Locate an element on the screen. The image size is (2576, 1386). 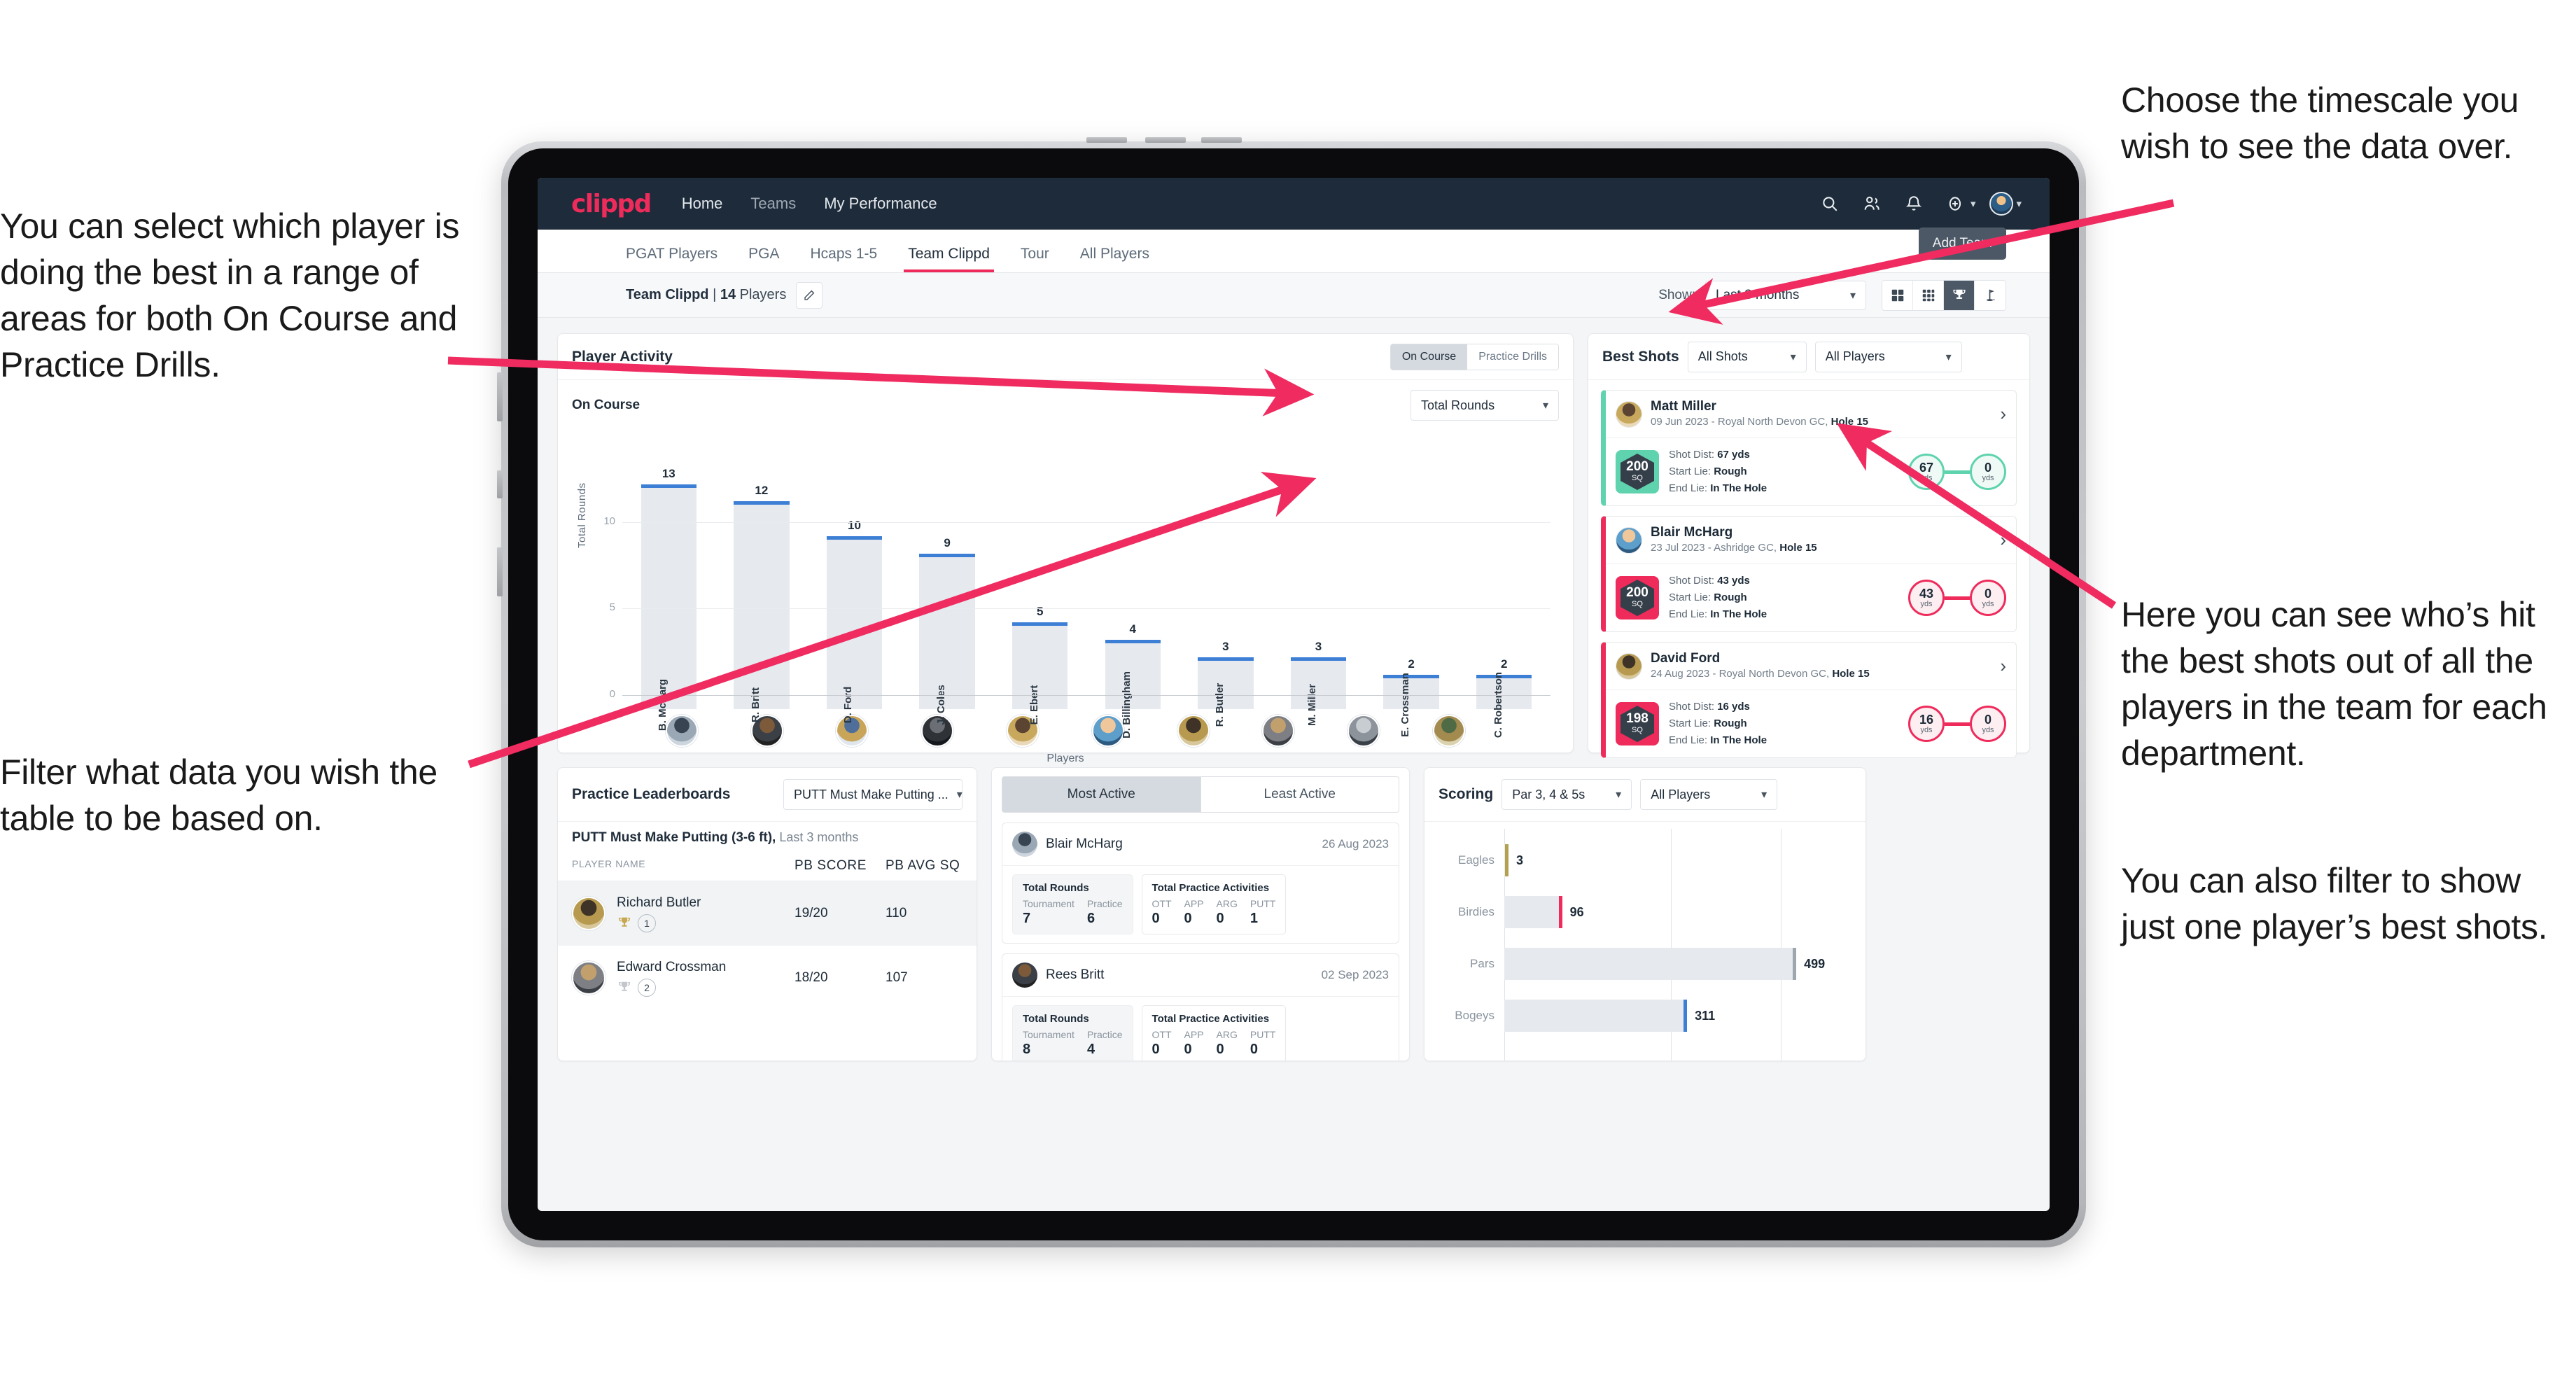
metric-select: Total Rounds ▾ is located at coordinates (1484, 405).